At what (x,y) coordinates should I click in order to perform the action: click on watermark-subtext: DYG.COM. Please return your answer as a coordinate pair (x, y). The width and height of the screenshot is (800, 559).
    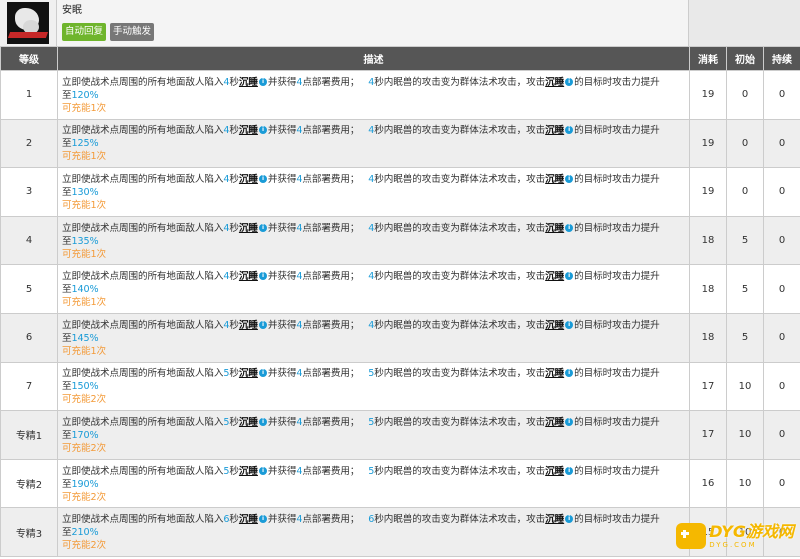
    Looking at the image, I should click on (733, 545).